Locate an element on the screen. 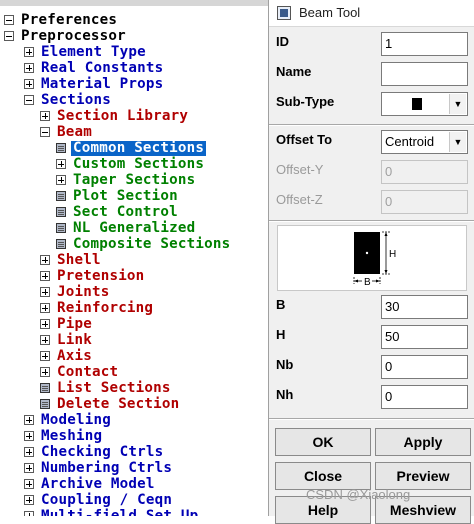 Image resolution: width=474 pixels, height=524 pixels. dialog-titlebar: Beam Tool is located at coordinates (371, 13).